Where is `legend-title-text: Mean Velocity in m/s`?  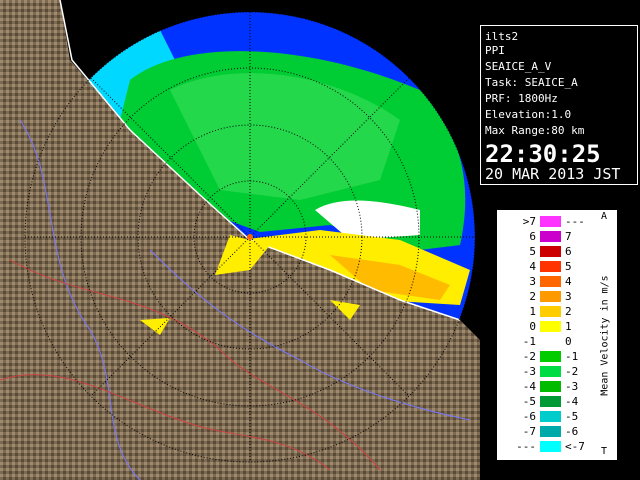 legend-title-text: Mean Velocity in m/s is located at coordinates (605, 335).